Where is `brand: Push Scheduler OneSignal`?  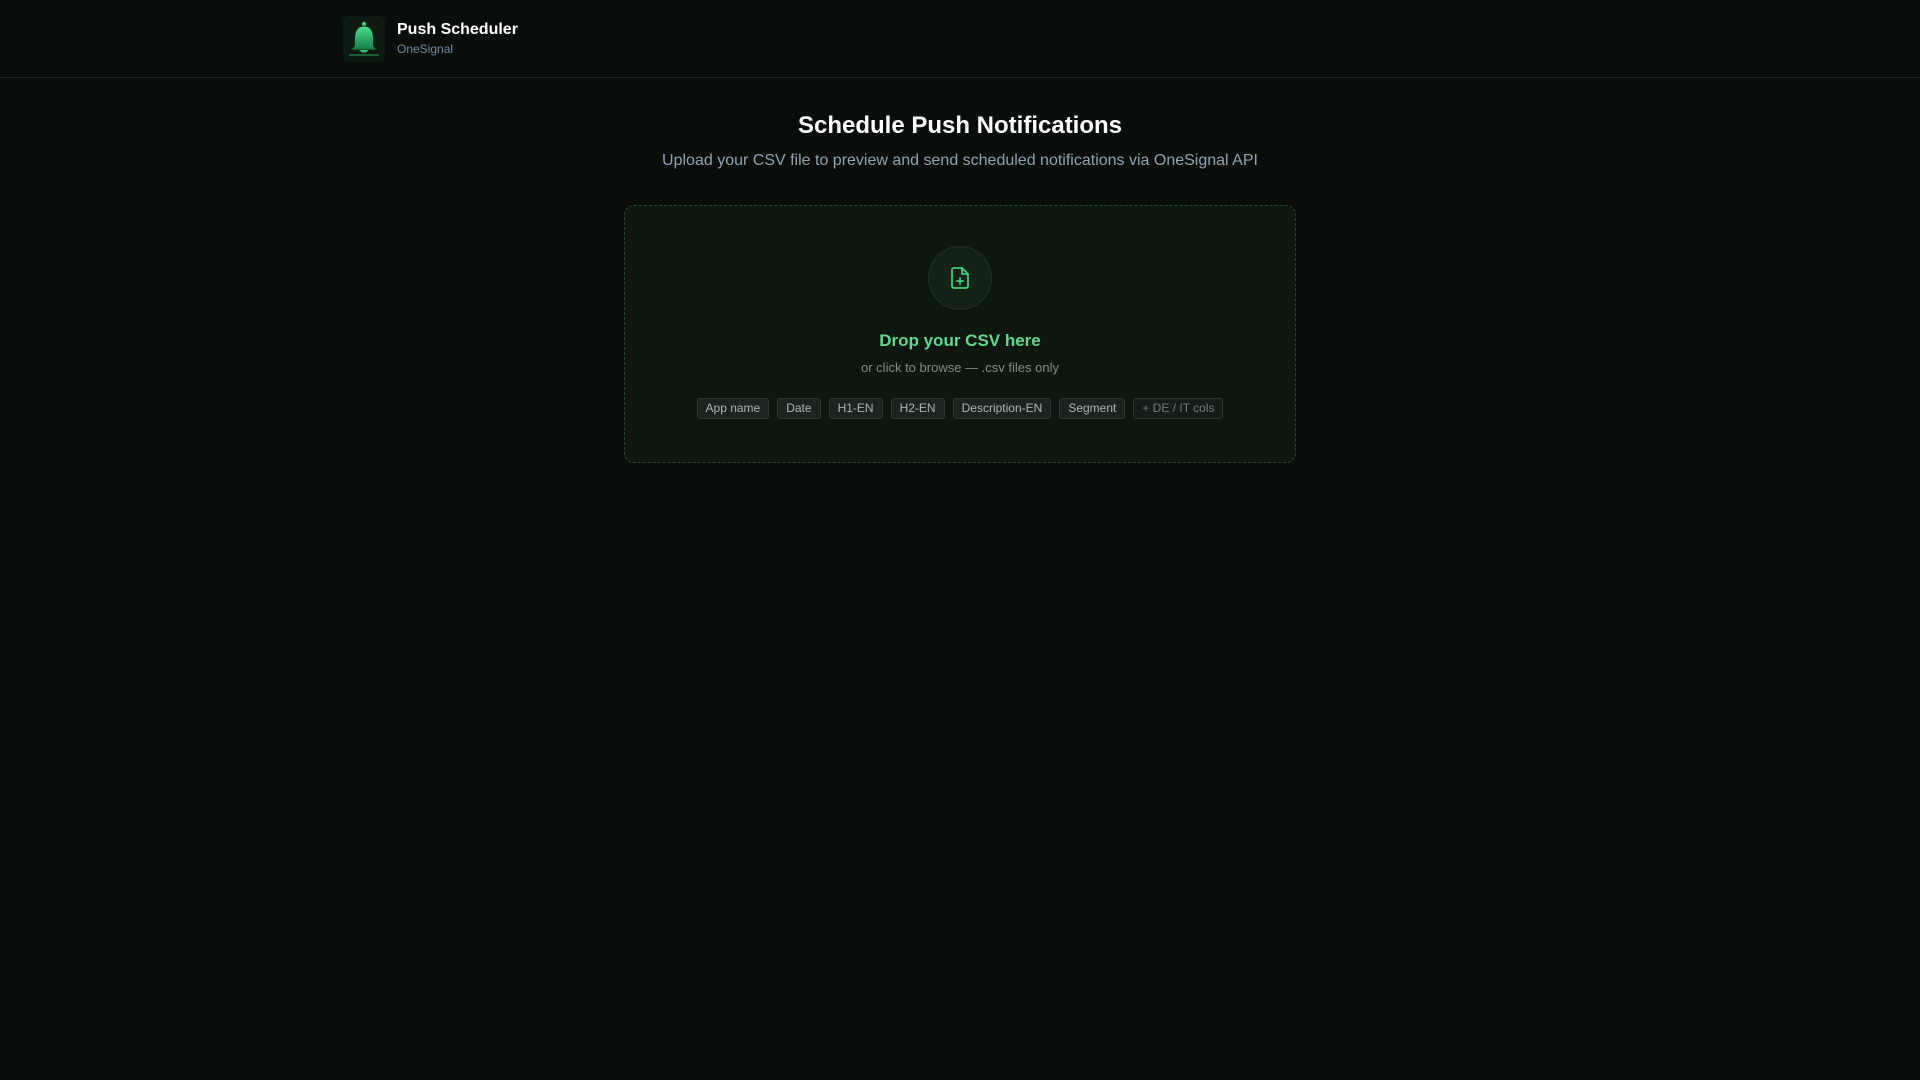 brand: Push Scheduler OneSignal is located at coordinates (457, 38).